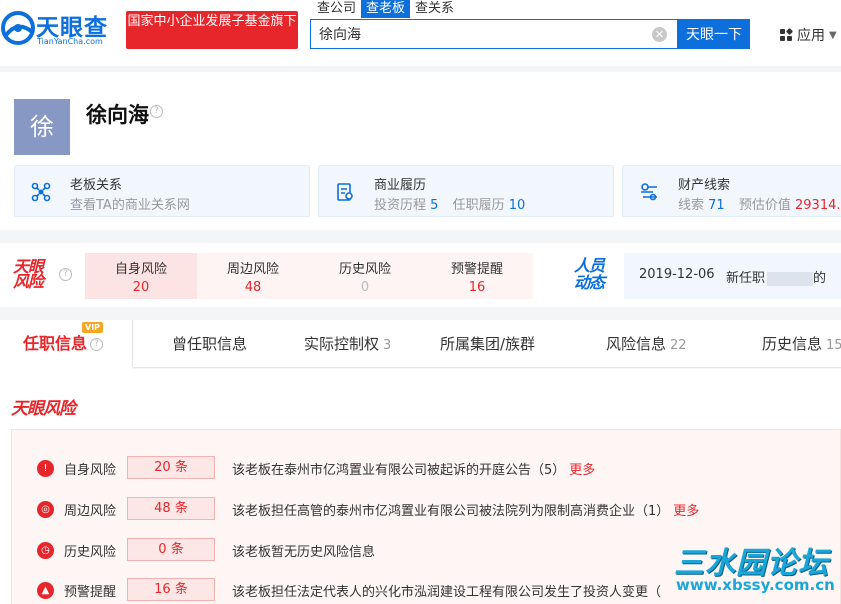 The height and width of the screenshot is (604, 841). What do you see at coordinates (811, 36) in the screenshot?
I see `apps-label: 应用` at bounding box center [811, 36].